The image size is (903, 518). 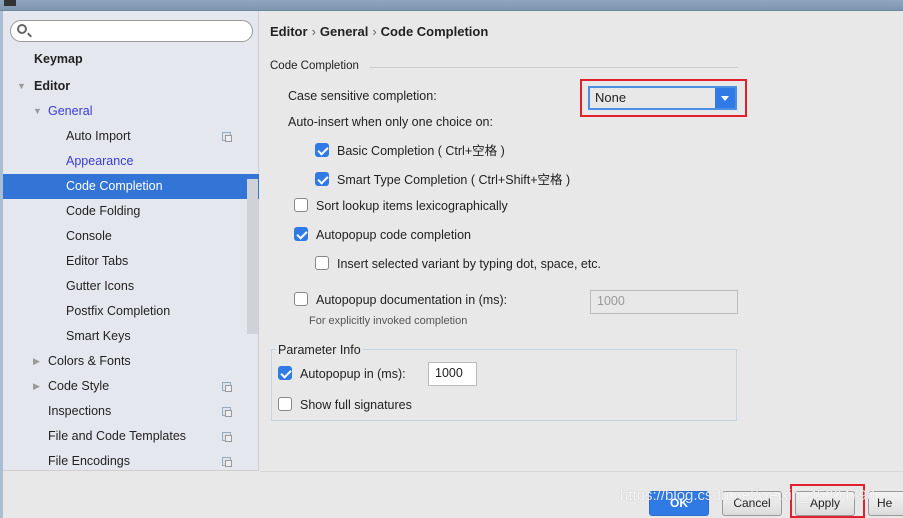 I want to click on smart-type-completion-option: Smart Type Completion ( Ctrl+Shift+空格 ), so click(x=442, y=178).